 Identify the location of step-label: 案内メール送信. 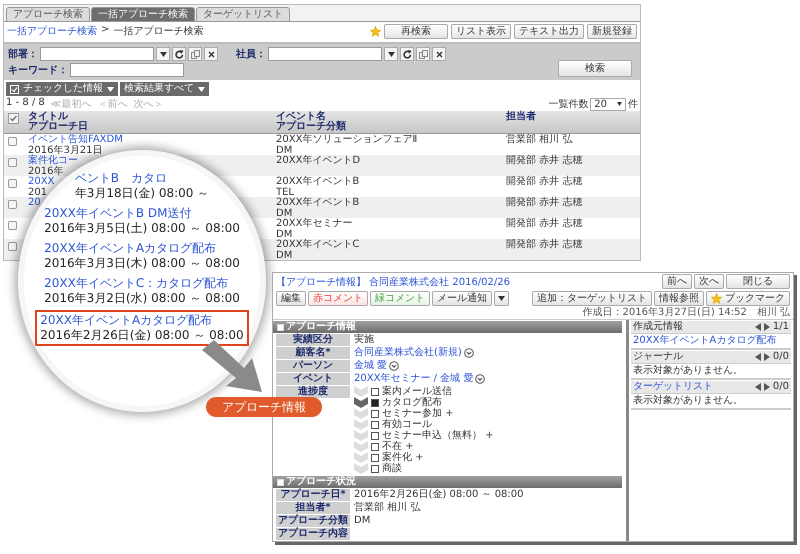
(417, 391).